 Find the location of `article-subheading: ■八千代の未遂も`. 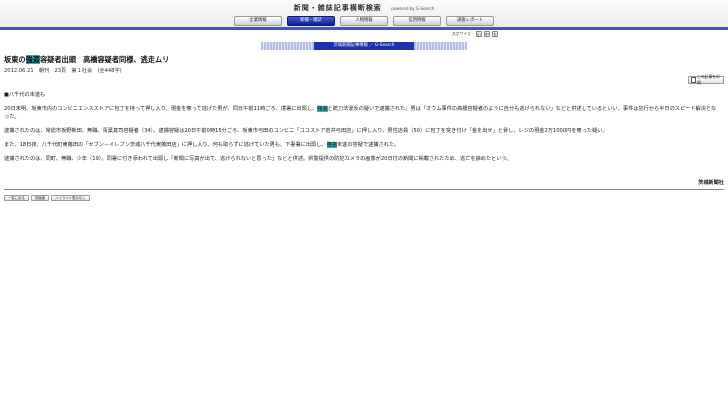

article-subheading: ■八千代の未遂も is located at coordinates (25, 95).